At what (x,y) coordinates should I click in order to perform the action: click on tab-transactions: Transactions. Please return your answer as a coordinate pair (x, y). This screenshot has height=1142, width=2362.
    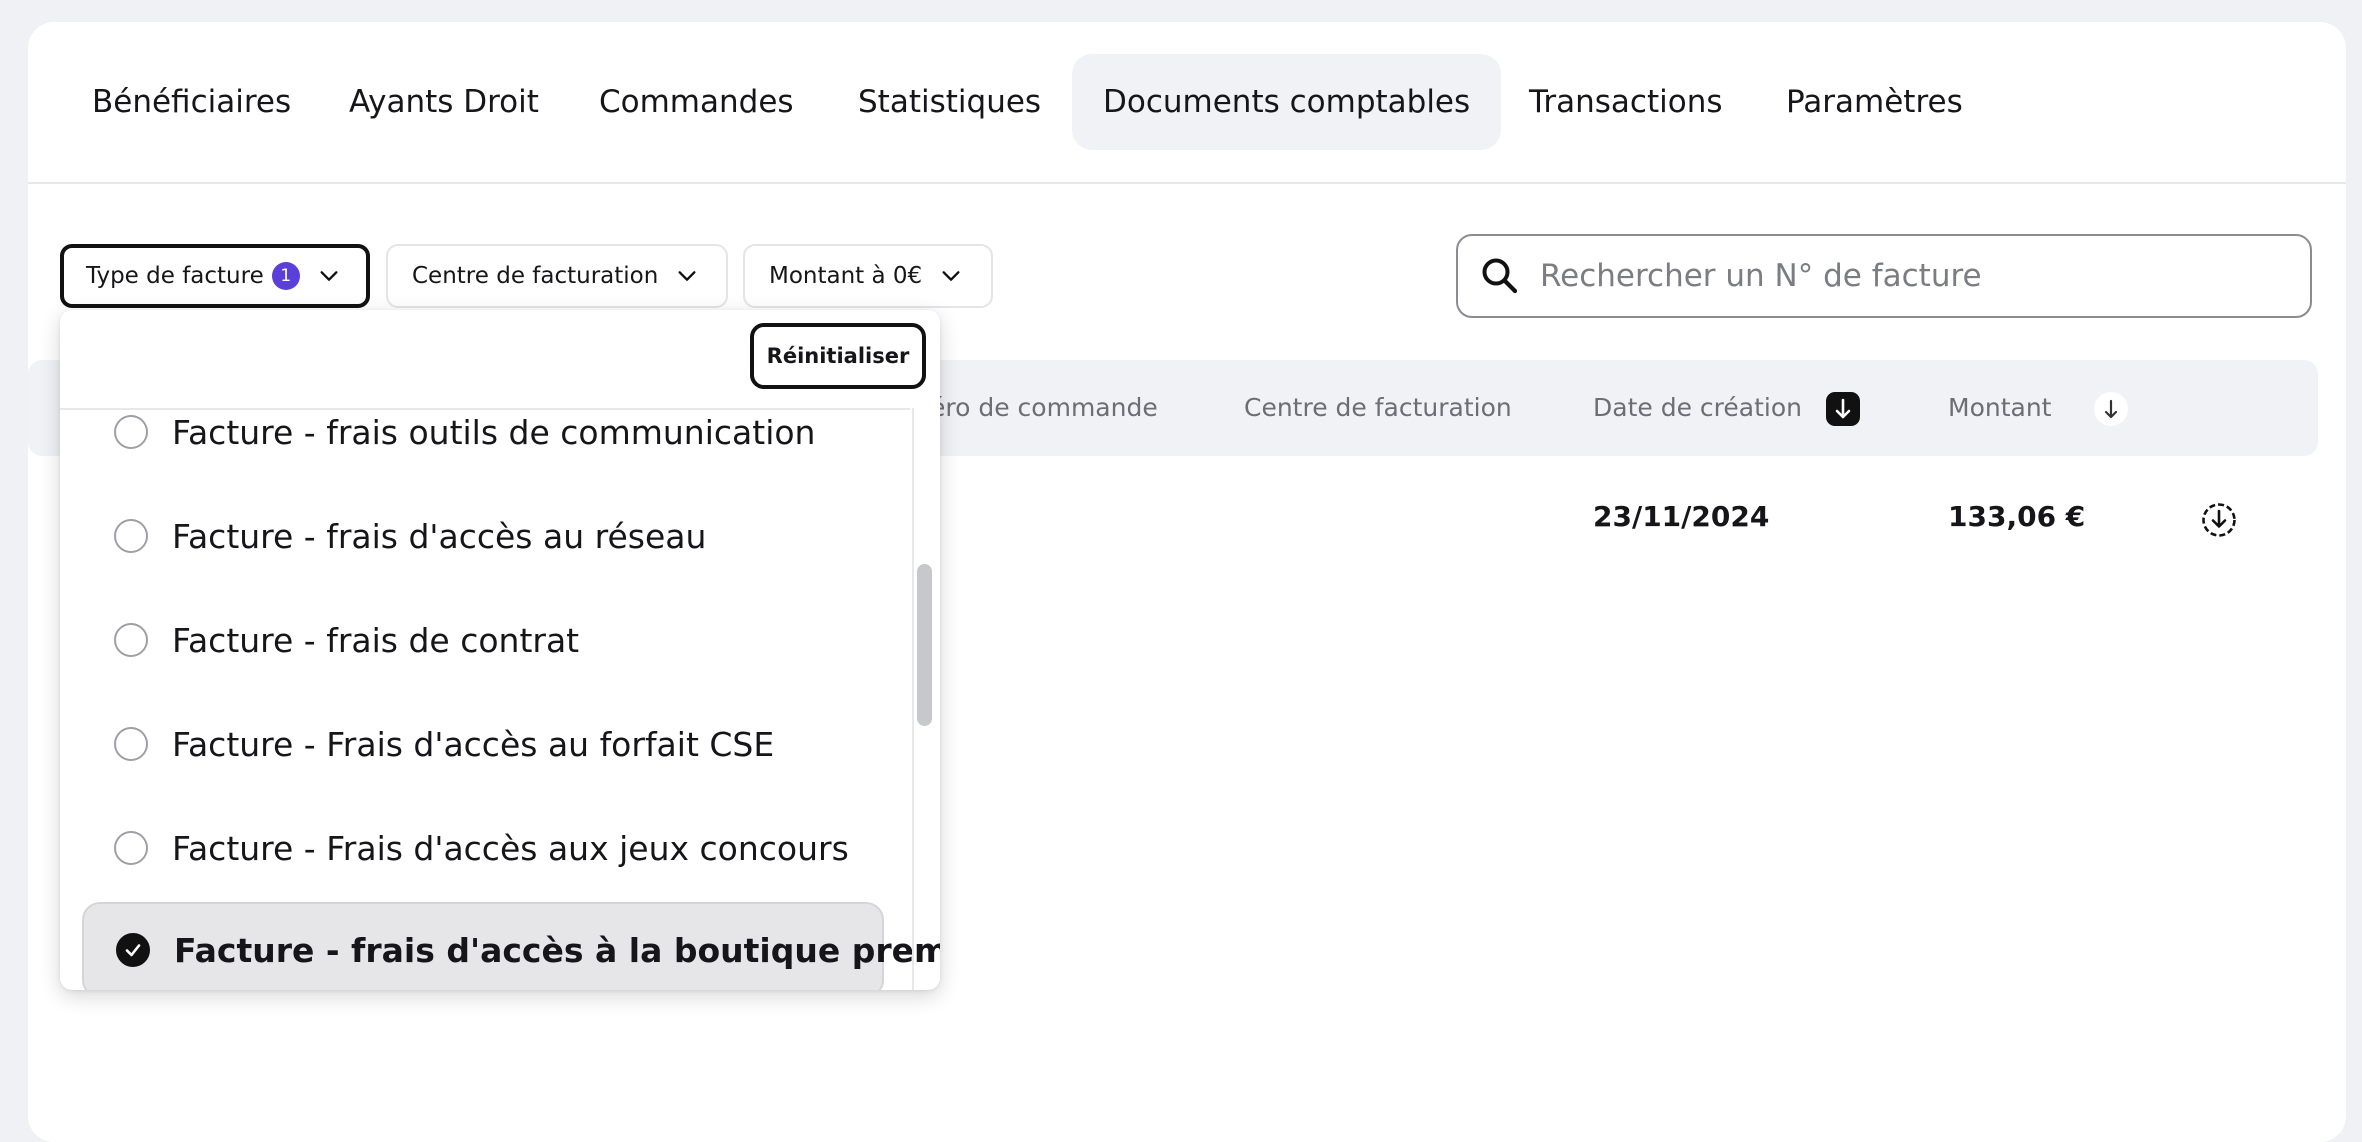
    Looking at the image, I should click on (1626, 102).